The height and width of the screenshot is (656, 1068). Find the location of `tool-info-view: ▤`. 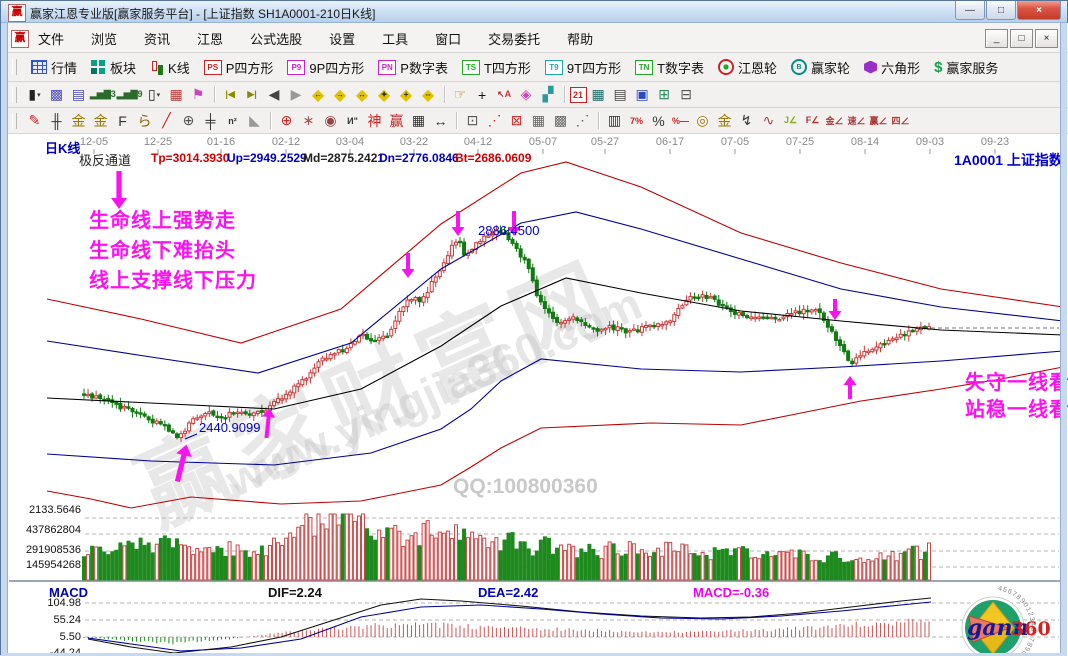

tool-info-view: ▤ is located at coordinates (78, 95).